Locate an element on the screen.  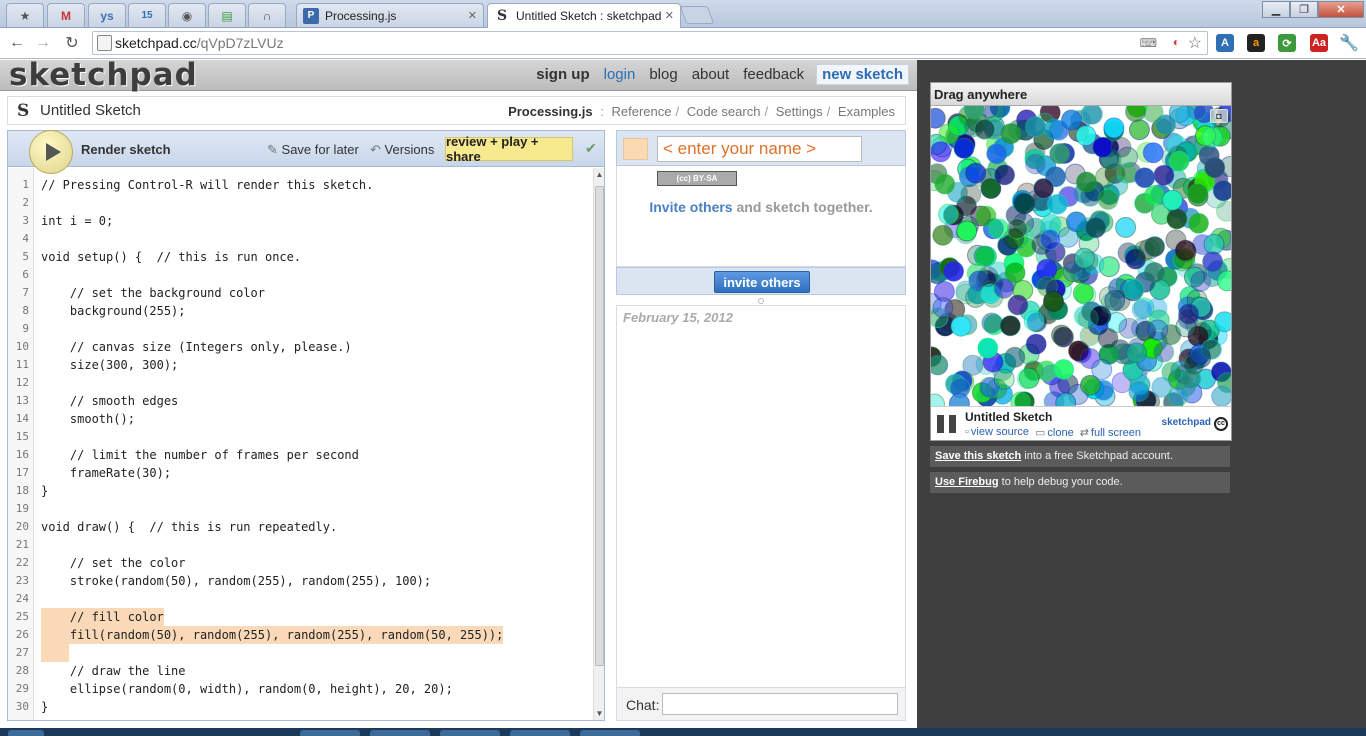
editor-scrollbar: ▲ ▼ is located at coordinates (598, 444).